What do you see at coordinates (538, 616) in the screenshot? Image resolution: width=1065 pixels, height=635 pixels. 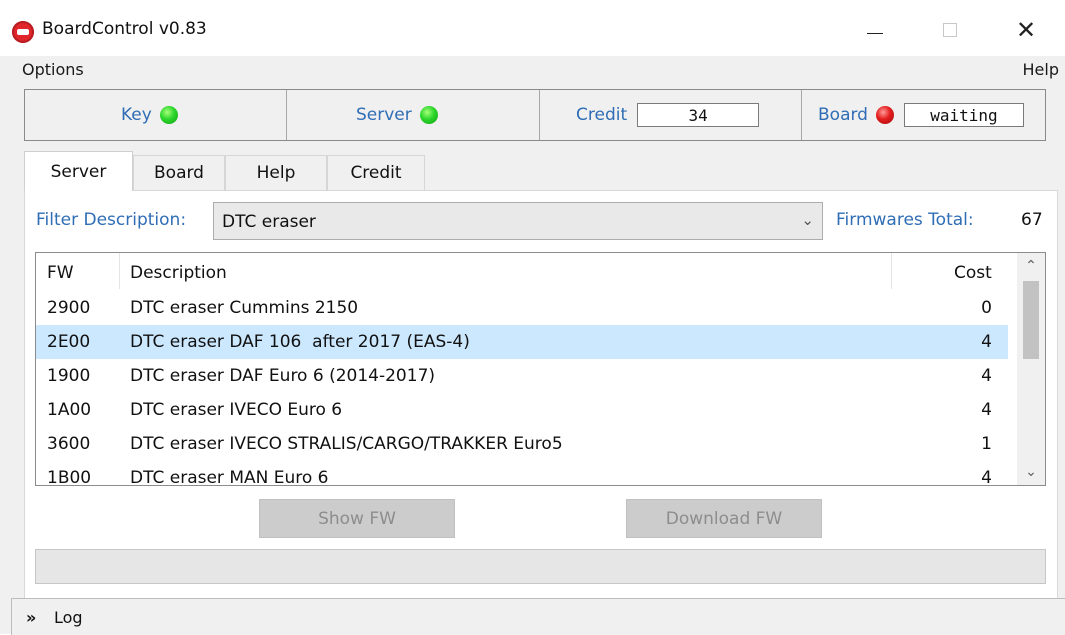 I see `log-bar: » Log` at bounding box center [538, 616].